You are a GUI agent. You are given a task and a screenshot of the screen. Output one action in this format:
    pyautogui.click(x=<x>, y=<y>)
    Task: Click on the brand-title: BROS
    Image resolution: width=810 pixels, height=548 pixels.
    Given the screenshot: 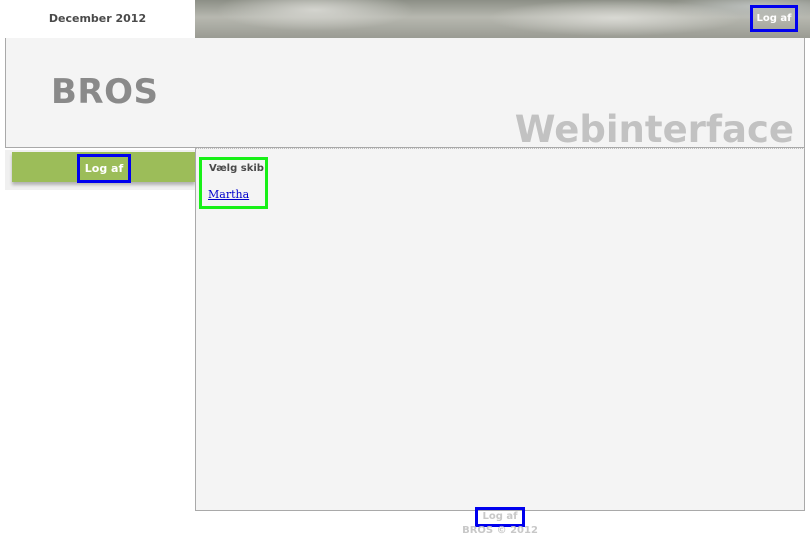 What is the action you would take?
    pyautogui.click(x=105, y=92)
    